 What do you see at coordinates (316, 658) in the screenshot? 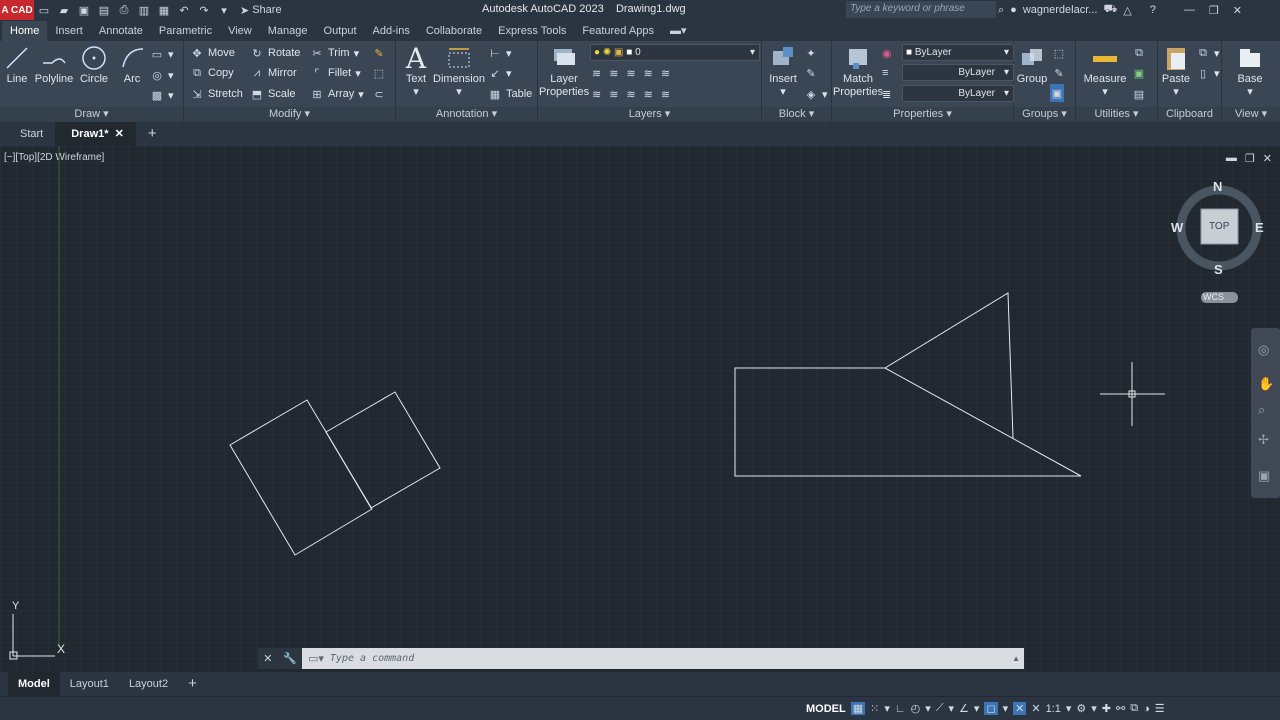
I see `command-history-icon: ▭▾` at bounding box center [316, 658].